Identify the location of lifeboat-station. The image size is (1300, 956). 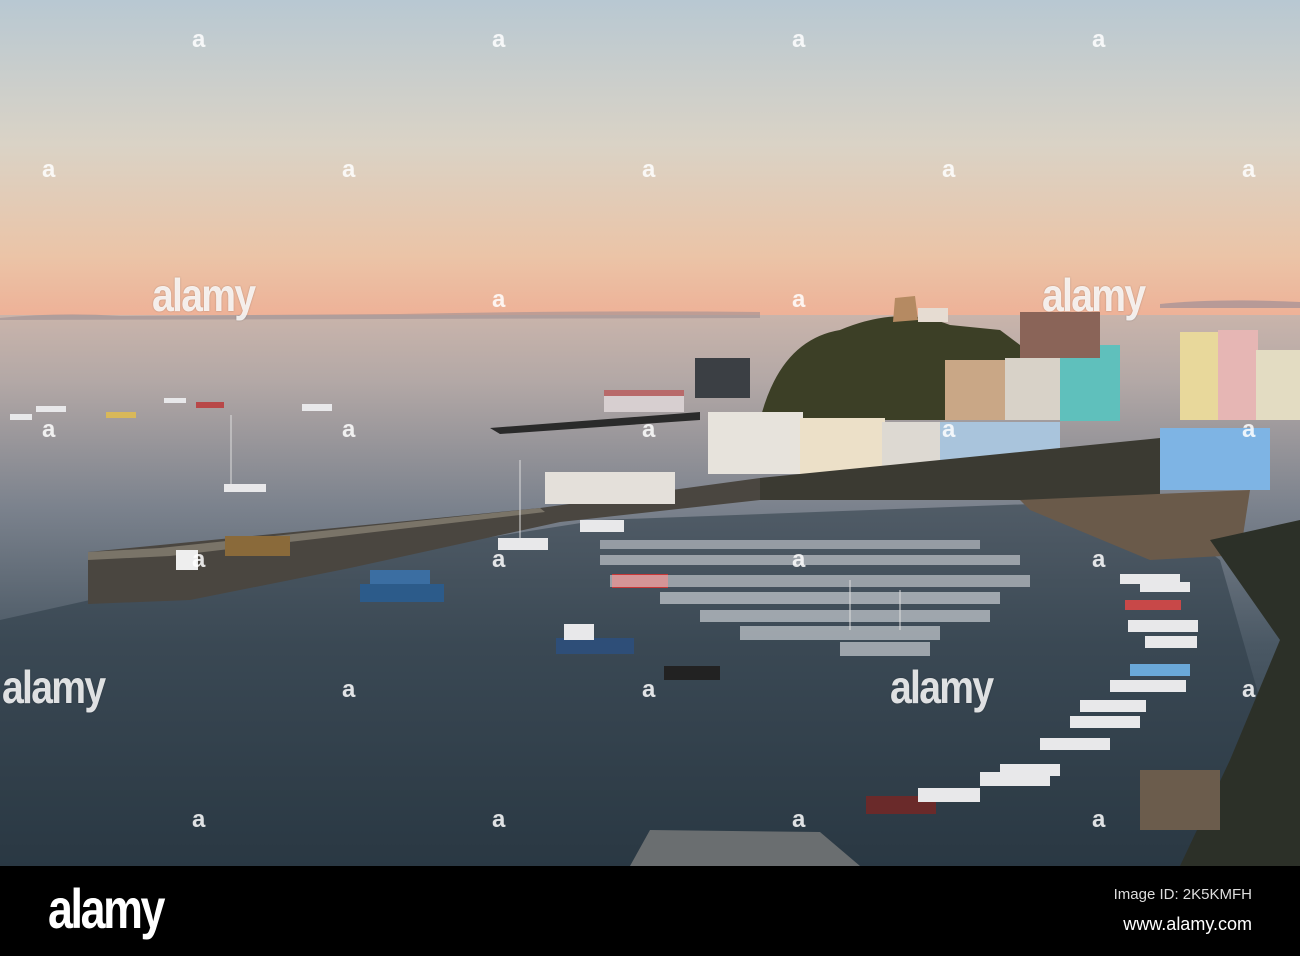
(722, 378).